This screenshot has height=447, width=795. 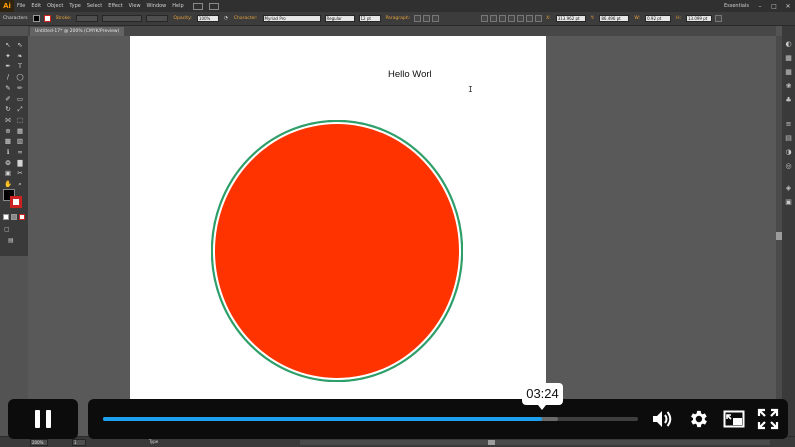 I want to click on draw-mode-icon: ▢, so click(x=7, y=229).